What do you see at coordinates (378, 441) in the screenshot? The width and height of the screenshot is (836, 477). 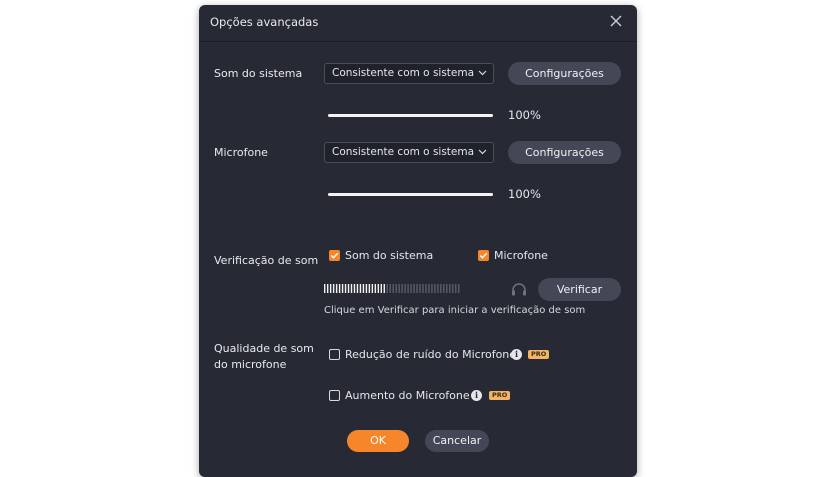 I see `ok-button: OK` at bounding box center [378, 441].